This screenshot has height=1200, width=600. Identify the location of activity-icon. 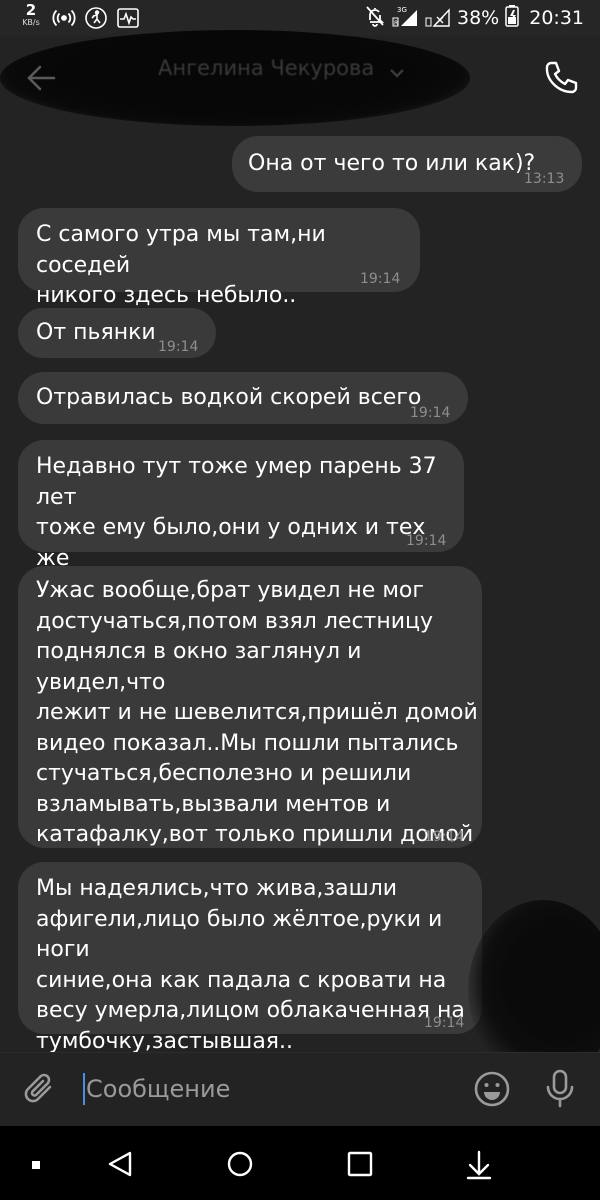
(128, 20).